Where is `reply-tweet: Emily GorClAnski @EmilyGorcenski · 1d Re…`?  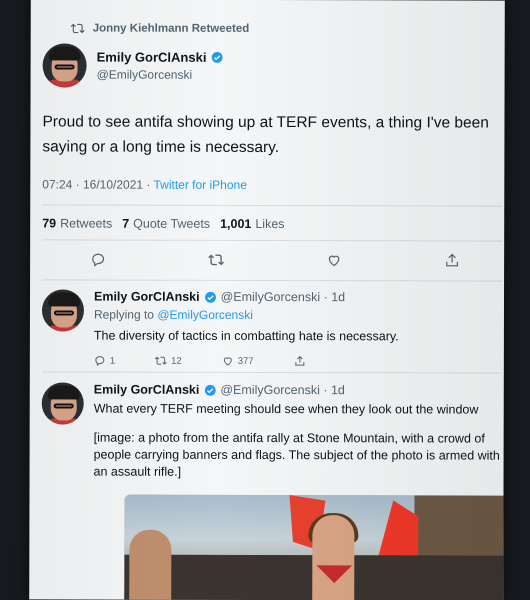
reply-tweet: Emily GorClAnski @EmilyGorcenski · 1d Re… is located at coordinates (271, 327).